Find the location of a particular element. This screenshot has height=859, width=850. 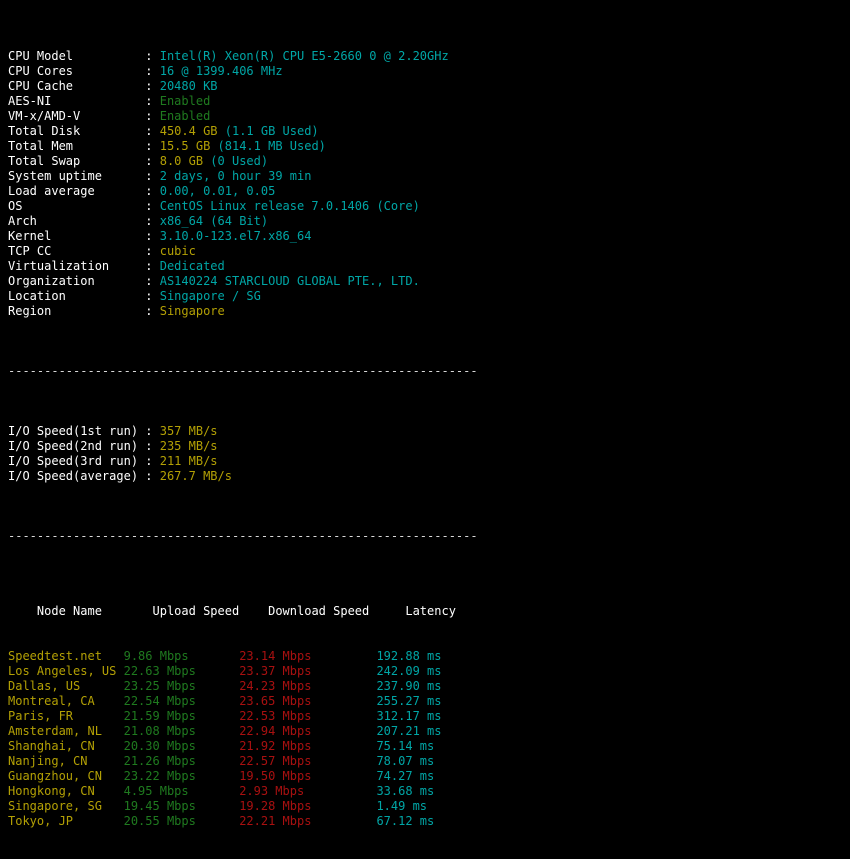

system-info-label: Total Swap is located at coordinates (44, 161).